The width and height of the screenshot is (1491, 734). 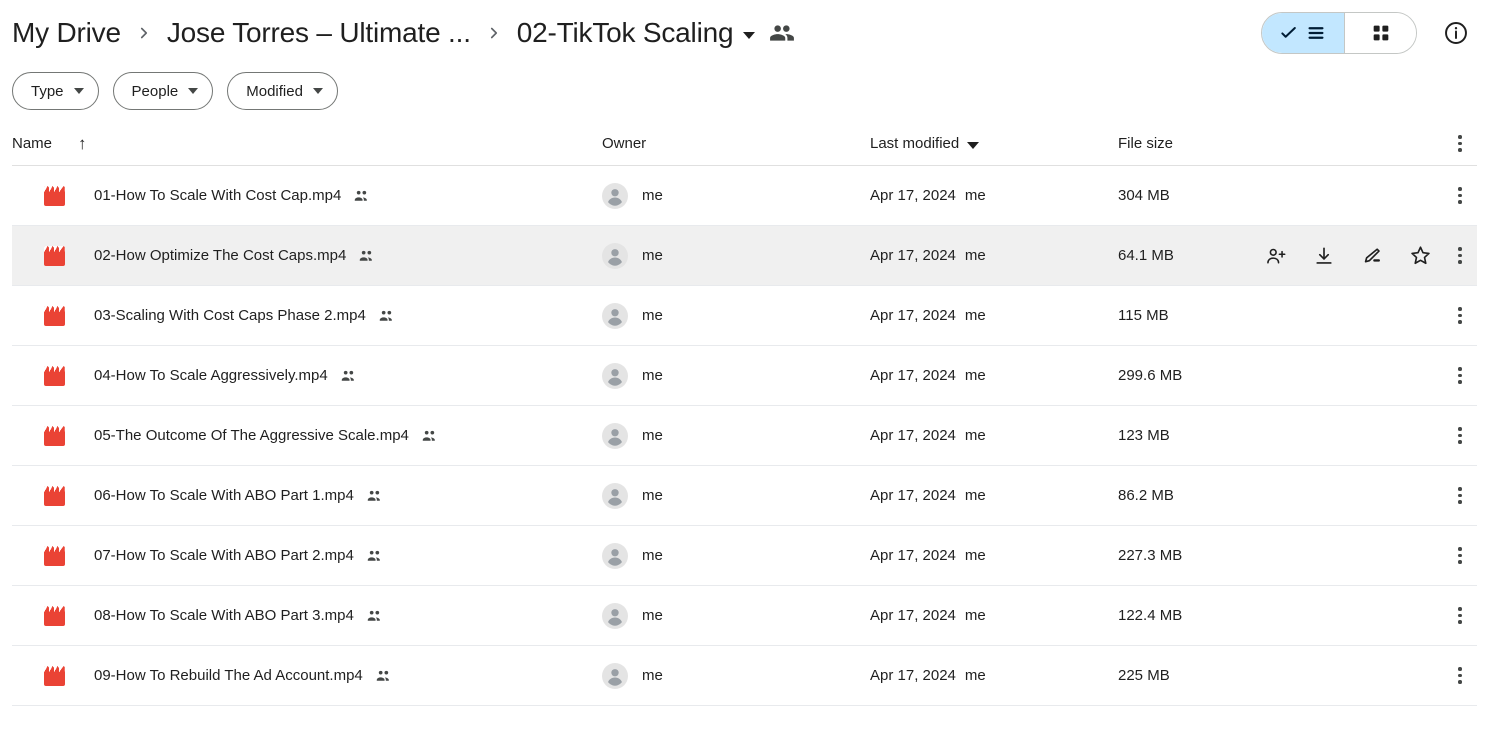 I want to click on file-name: 01-How To Scale With Cost Cap.mp4, so click(x=218, y=195).